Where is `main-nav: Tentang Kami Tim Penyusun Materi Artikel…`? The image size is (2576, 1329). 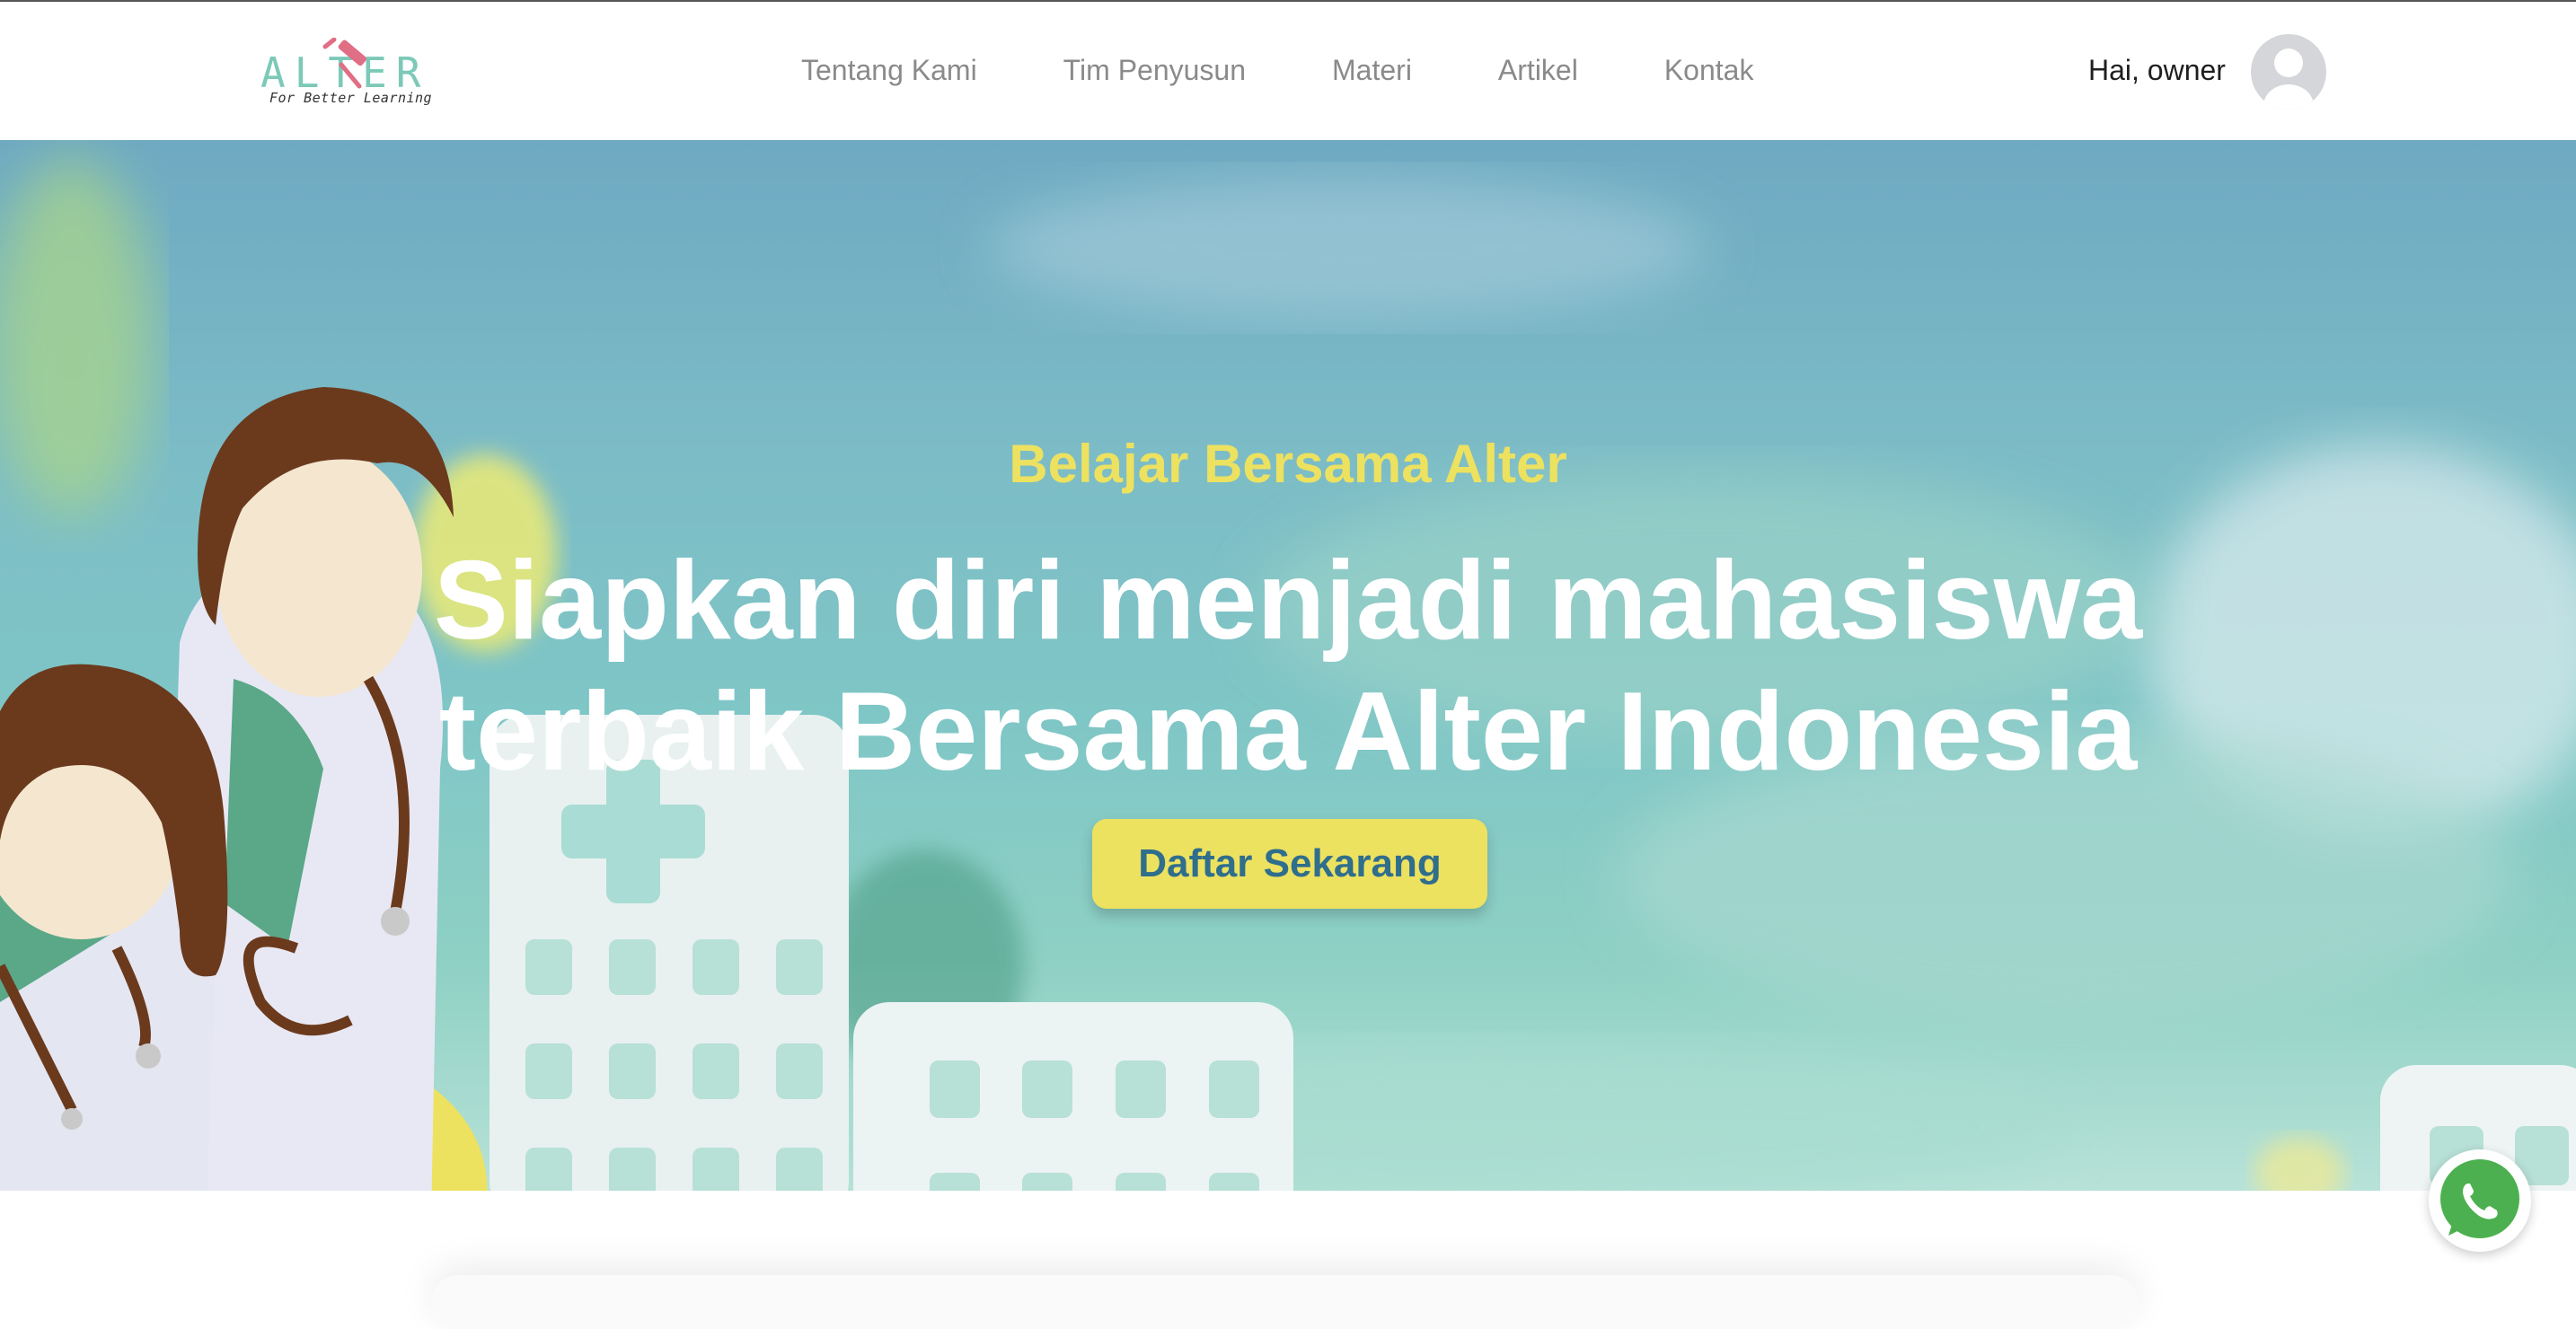 main-nav: Tentang Kami Tim Penyusun Materi Artikel… is located at coordinates (1277, 71).